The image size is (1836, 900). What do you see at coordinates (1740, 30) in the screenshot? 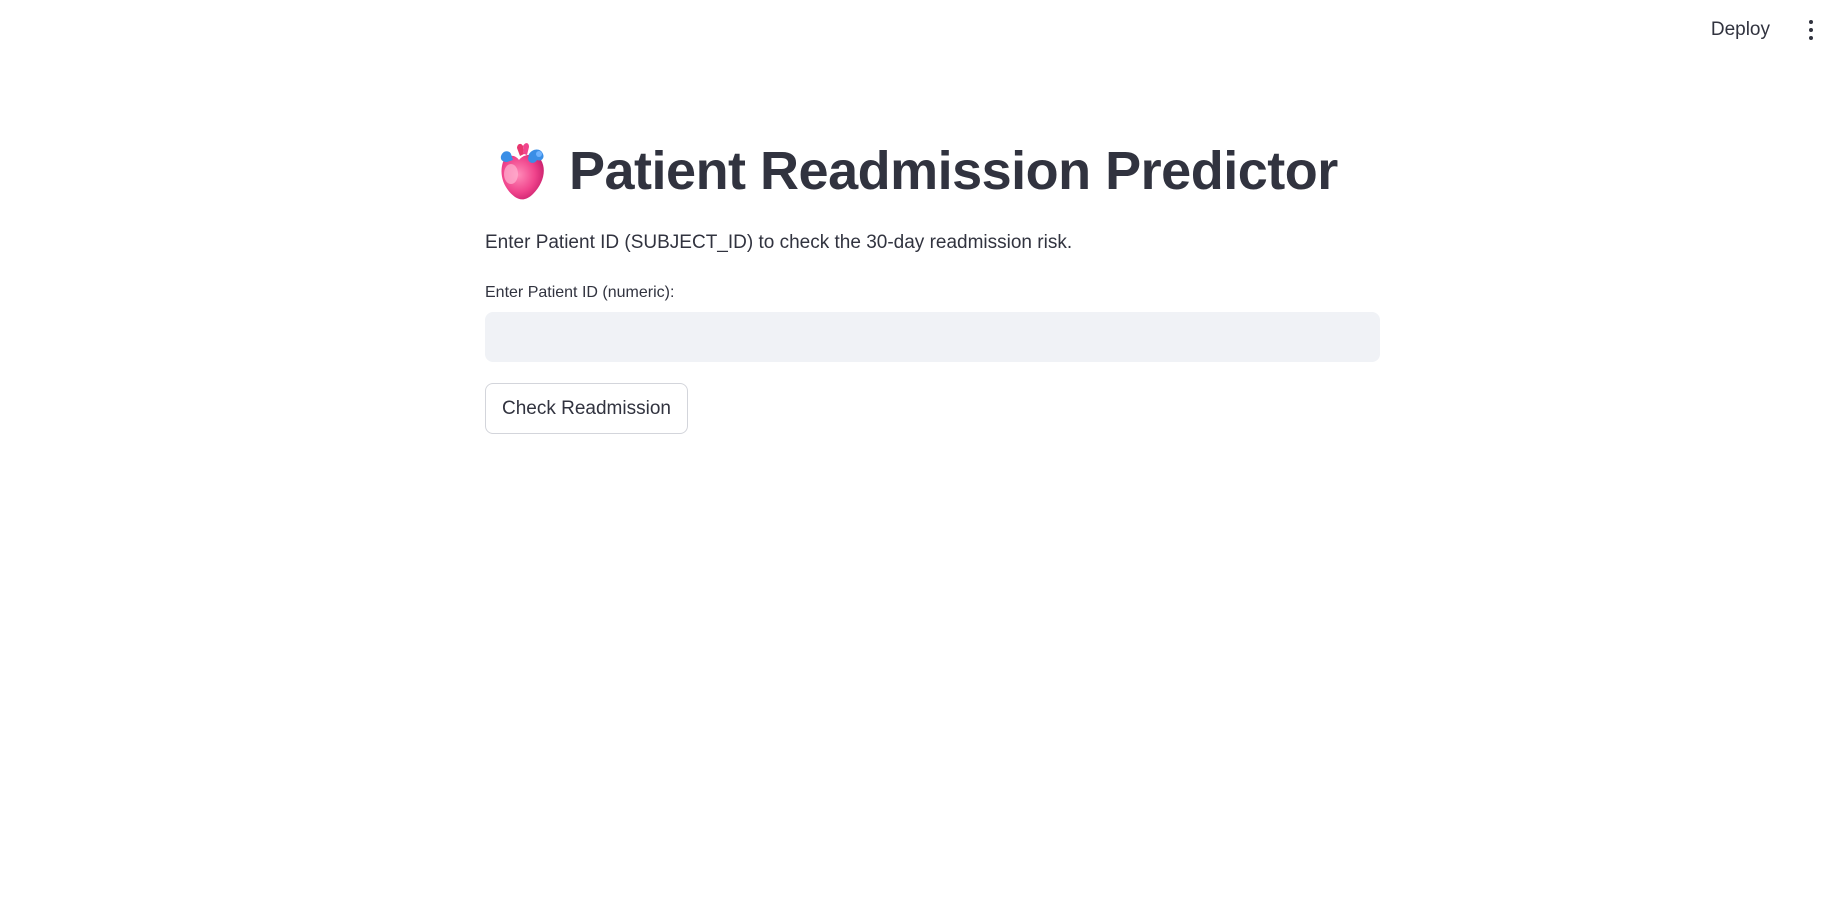
I see `deploy-button: Deploy` at bounding box center [1740, 30].